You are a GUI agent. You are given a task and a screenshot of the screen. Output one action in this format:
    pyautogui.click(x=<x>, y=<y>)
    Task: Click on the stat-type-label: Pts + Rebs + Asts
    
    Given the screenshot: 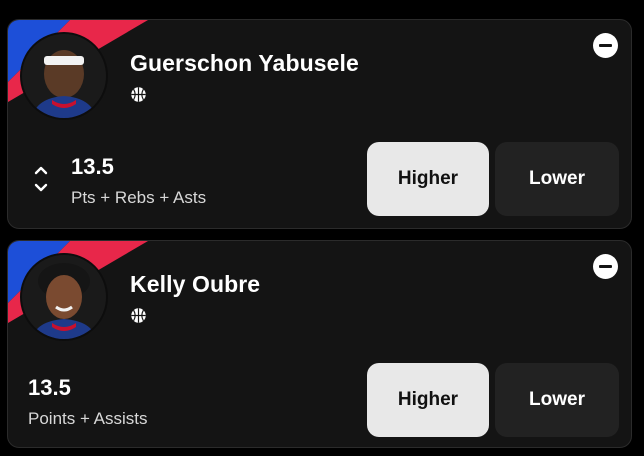 What is the action you would take?
    pyautogui.click(x=139, y=197)
    